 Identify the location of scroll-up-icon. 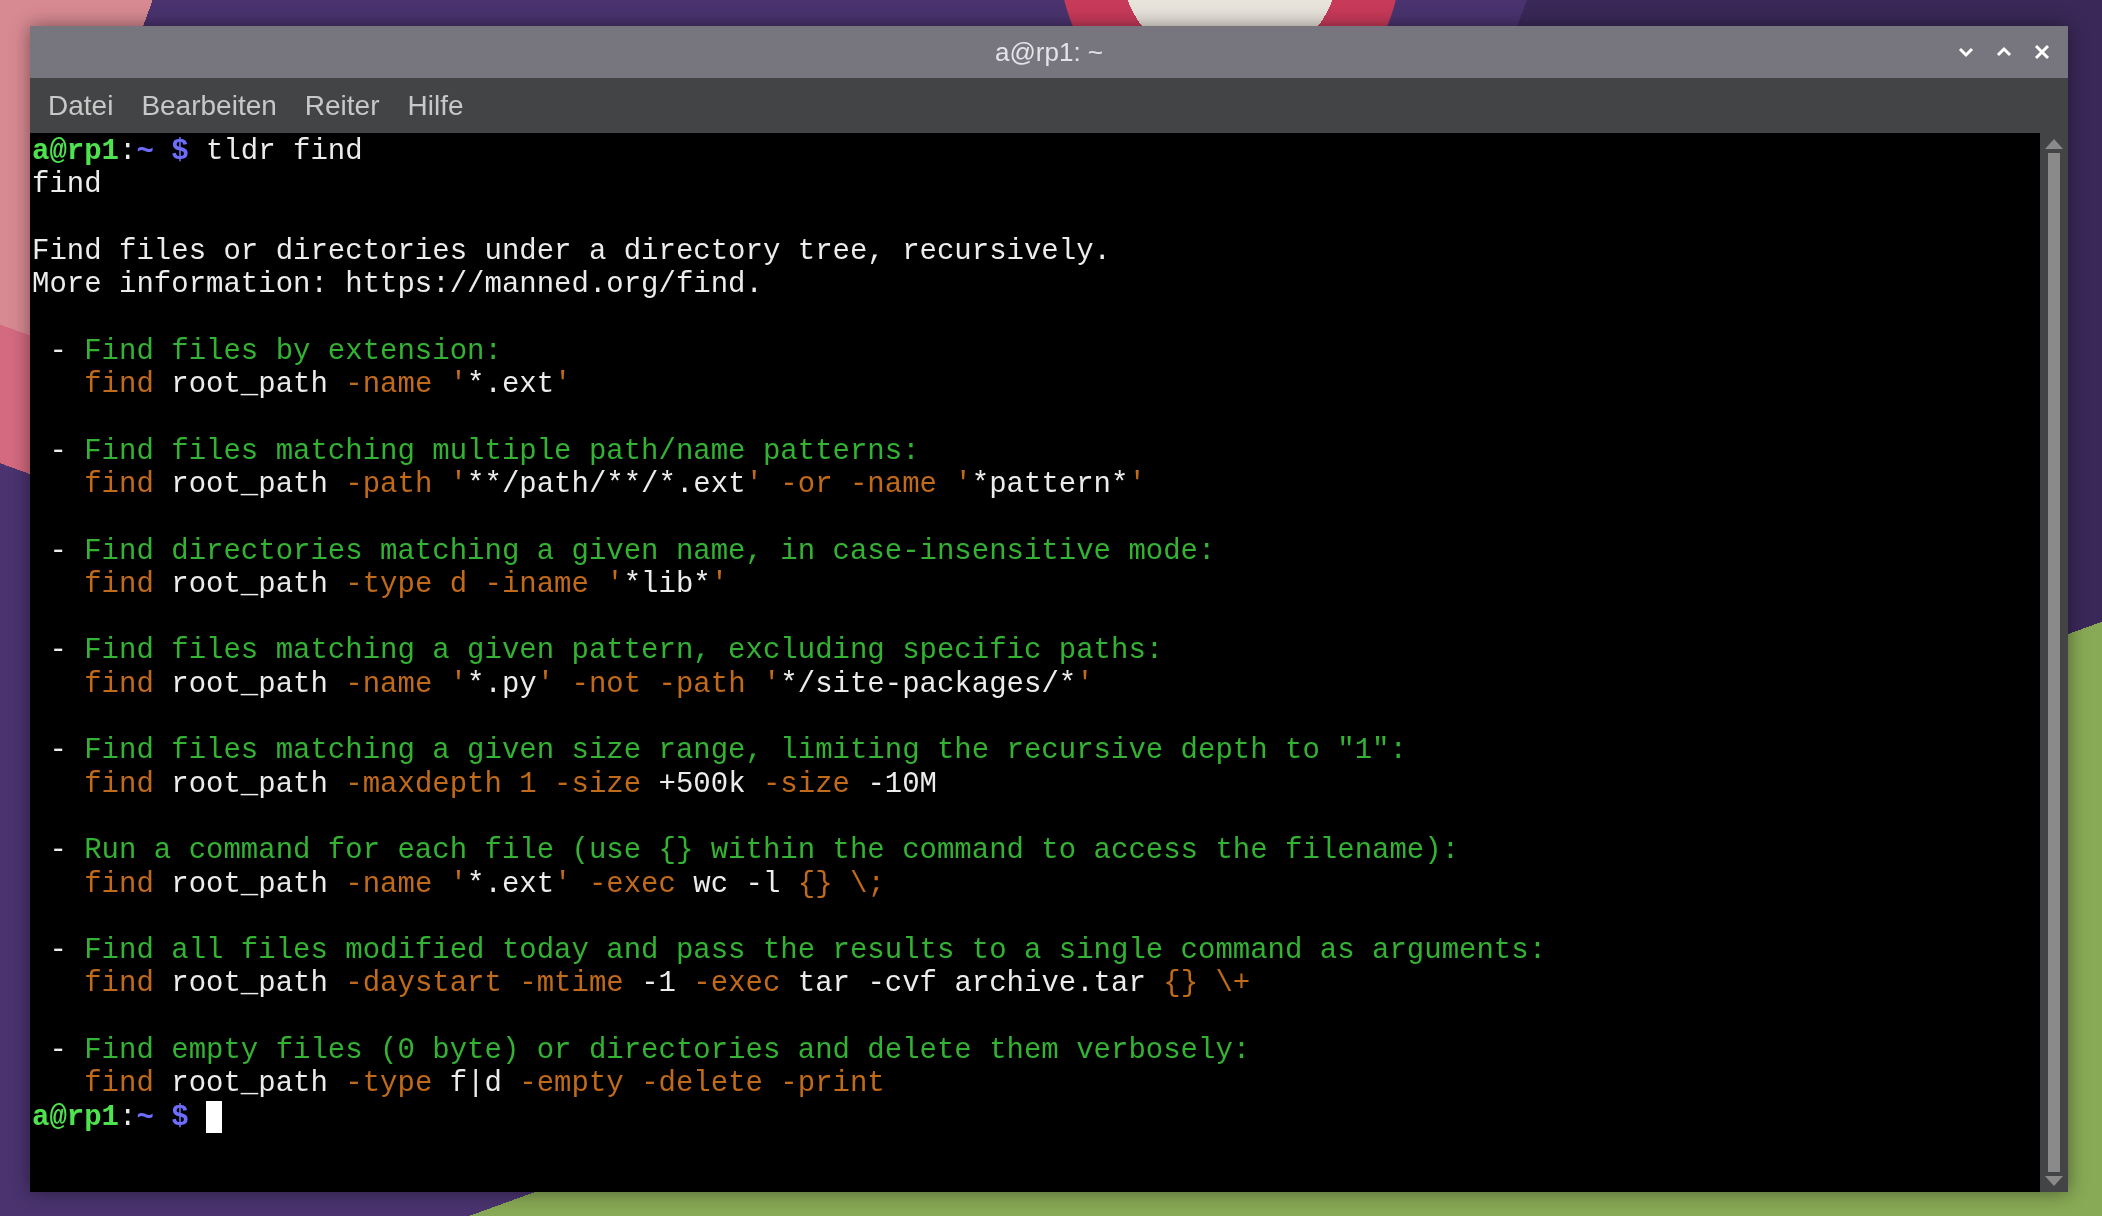
(2054, 144).